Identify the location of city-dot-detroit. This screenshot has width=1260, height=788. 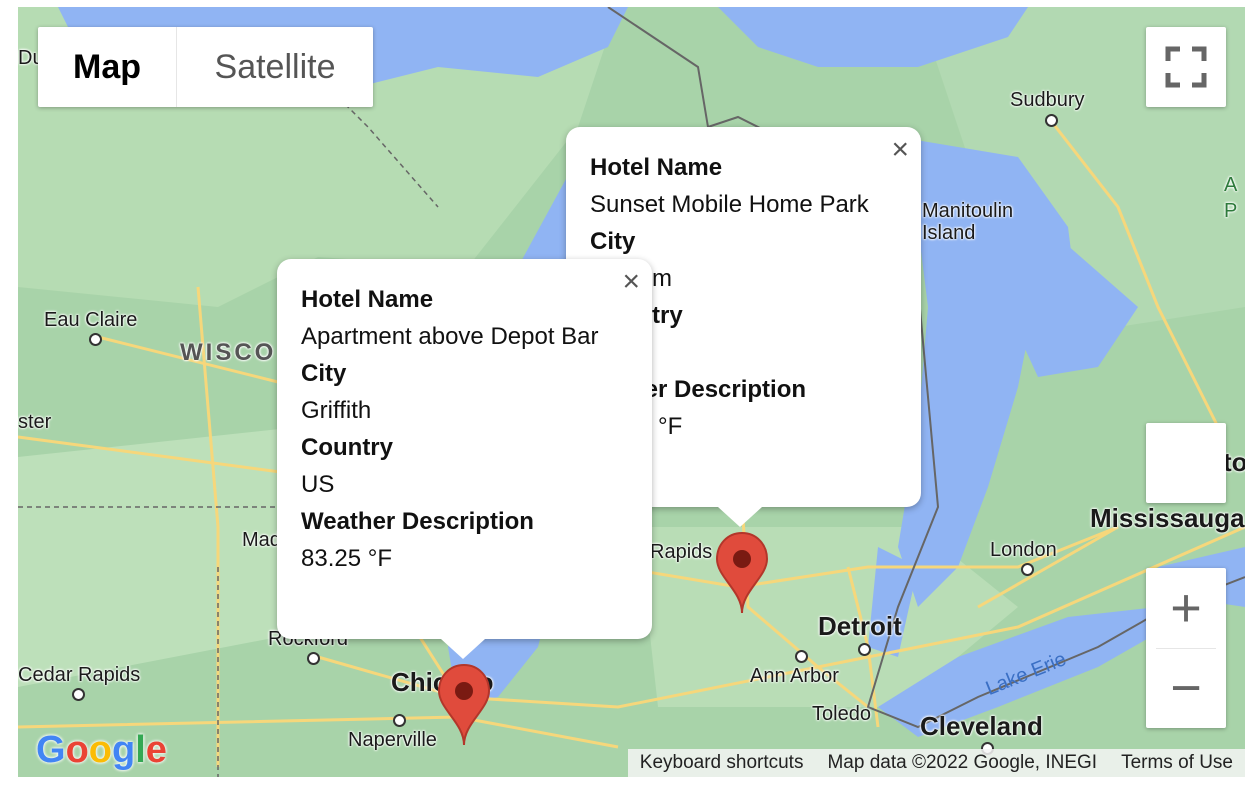
(864, 649).